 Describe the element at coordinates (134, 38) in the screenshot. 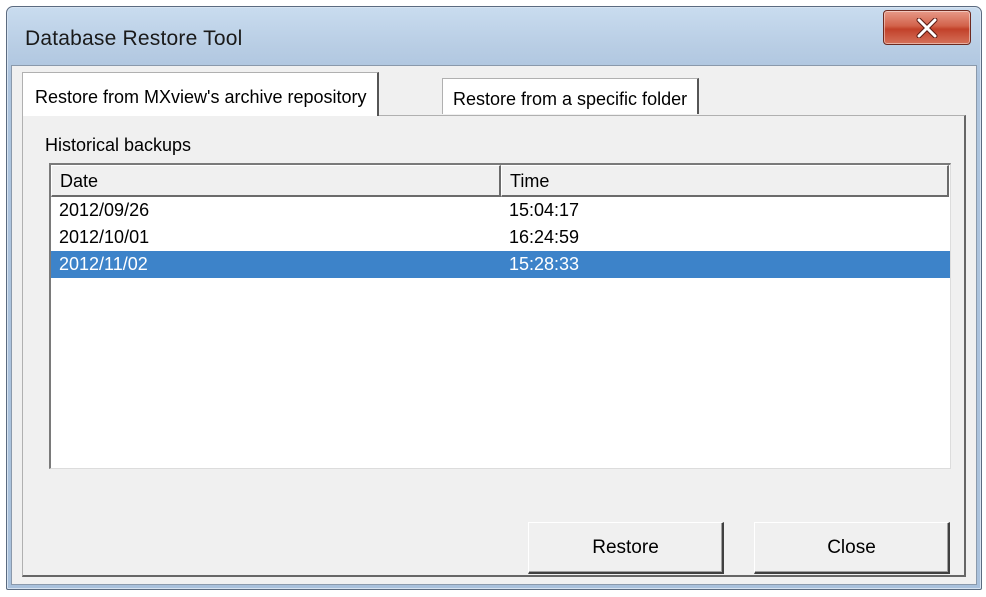

I see `window-title: Database Restore Tool` at that location.